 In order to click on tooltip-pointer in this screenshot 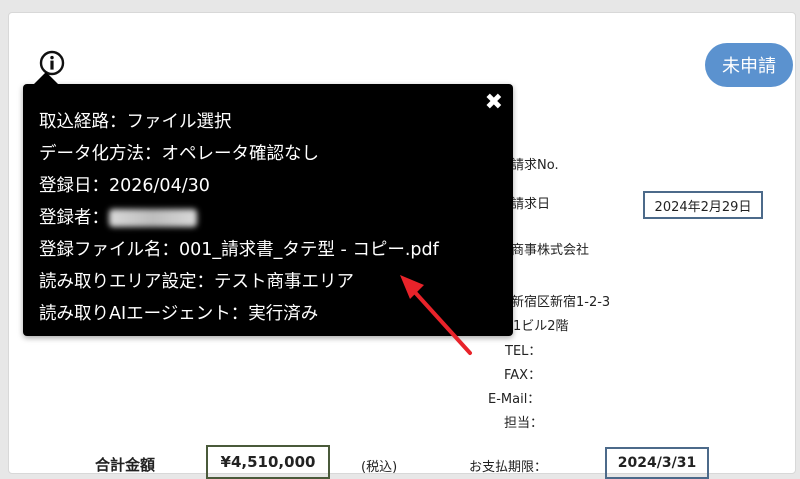, I will do `click(46, 78)`.